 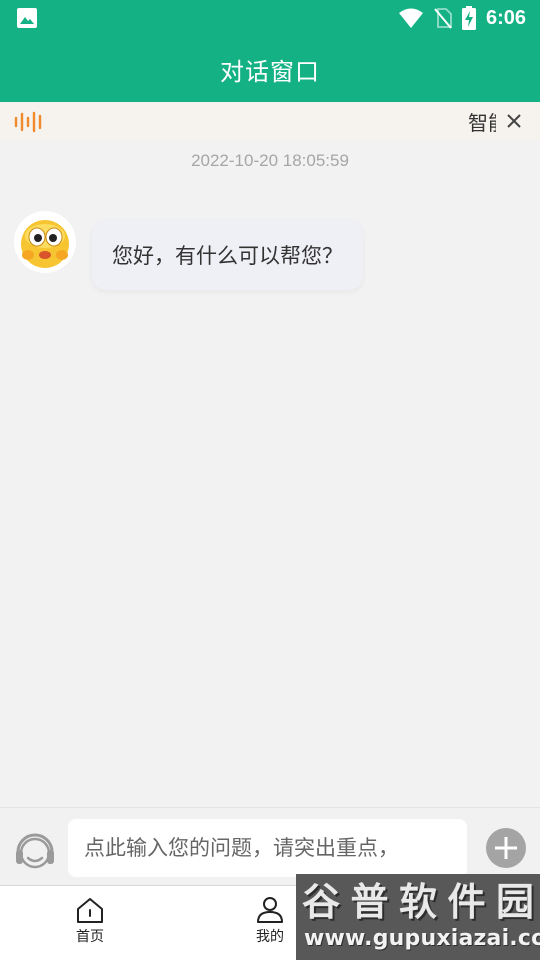 I want to click on watermark-char: 园, so click(x=514, y=902).